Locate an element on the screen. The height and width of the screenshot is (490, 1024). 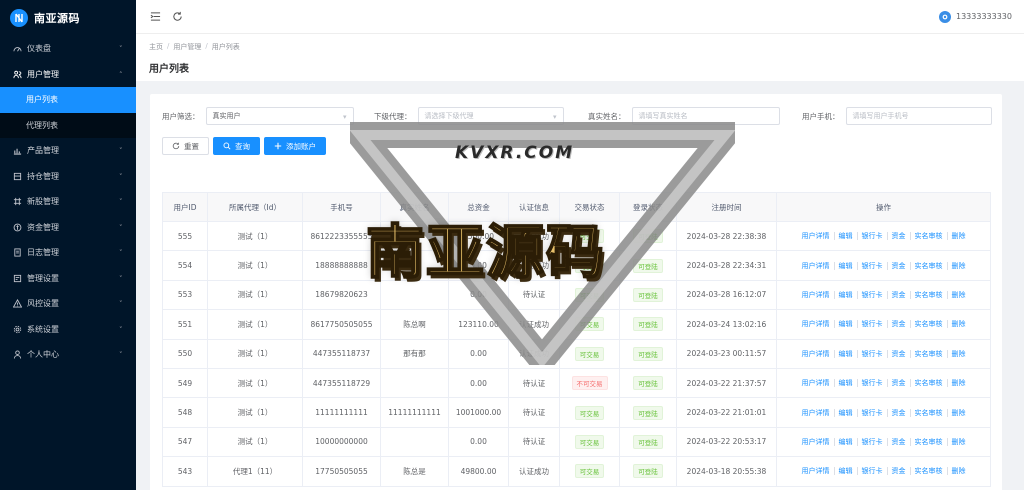
add-user-button: 添加账户 is located at coordinates (295, 146).